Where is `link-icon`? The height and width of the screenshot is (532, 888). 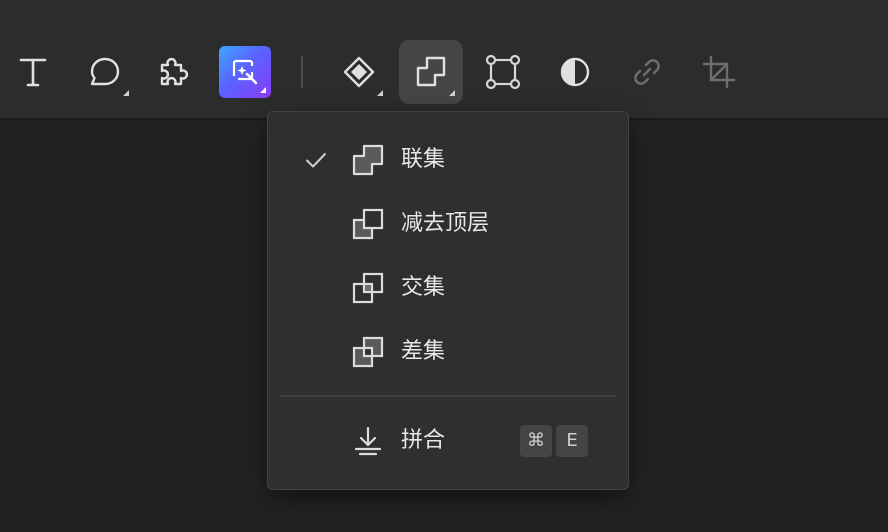 link-icon is located at coordinates (647, 72).